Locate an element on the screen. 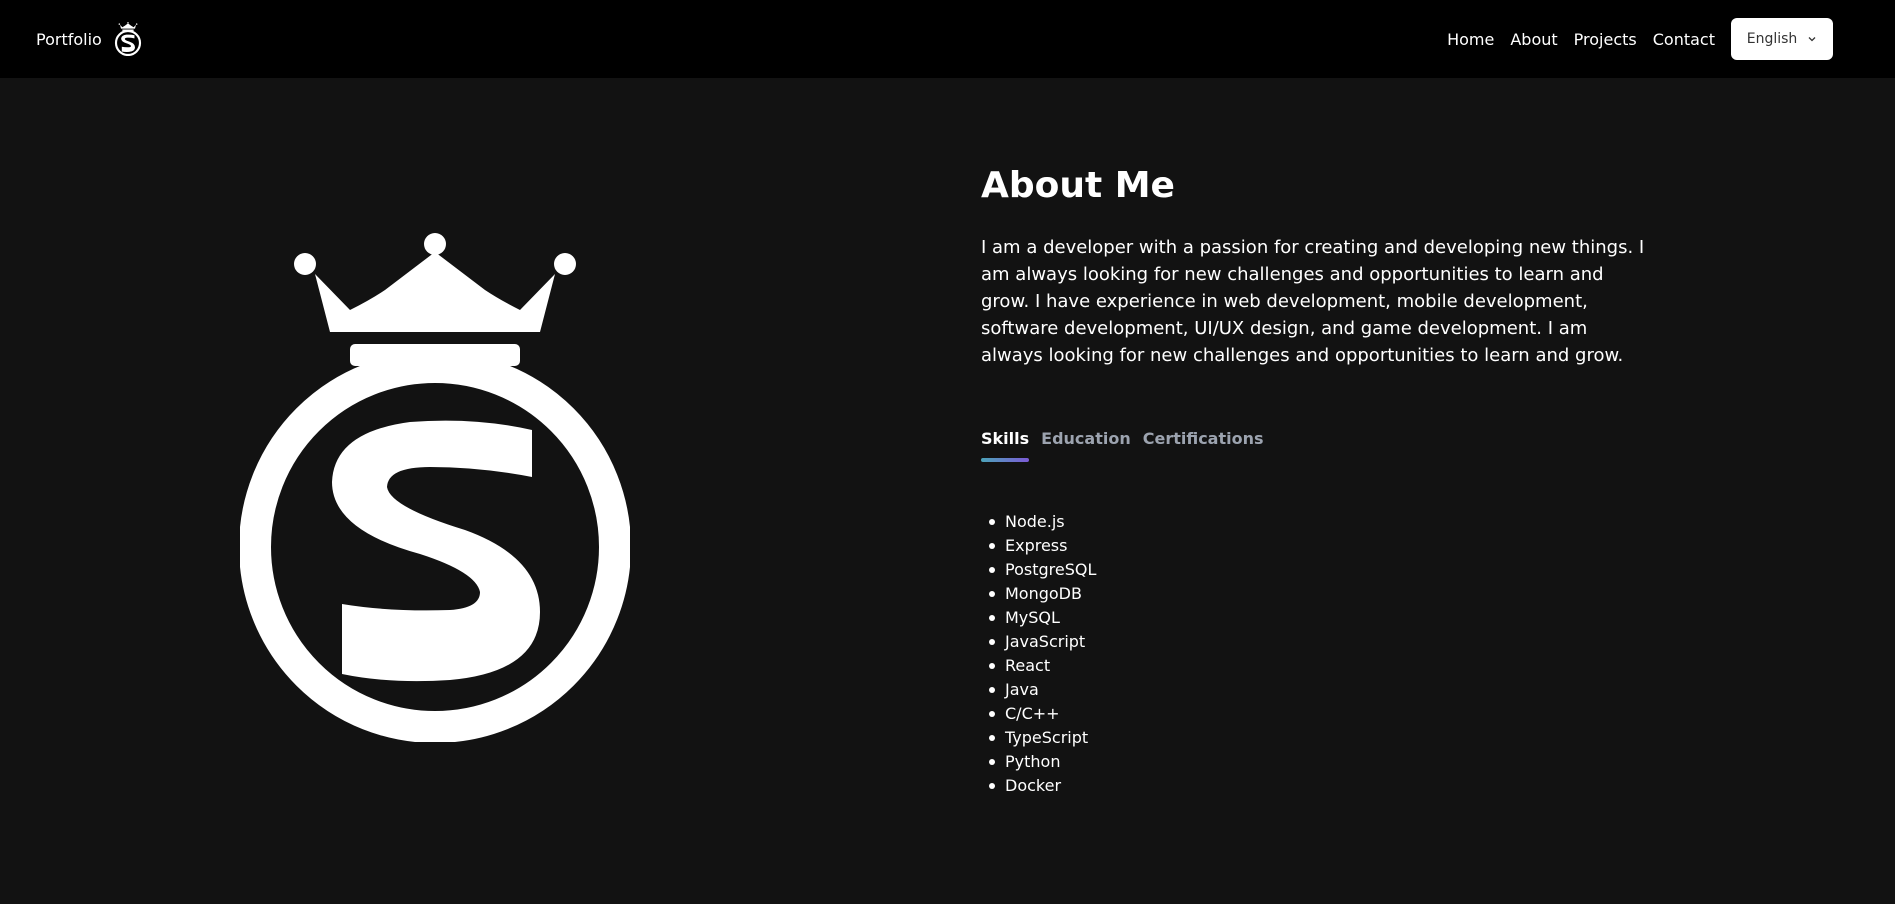  skill-label: PostgreSQL is located at coordinates (1051, 569).